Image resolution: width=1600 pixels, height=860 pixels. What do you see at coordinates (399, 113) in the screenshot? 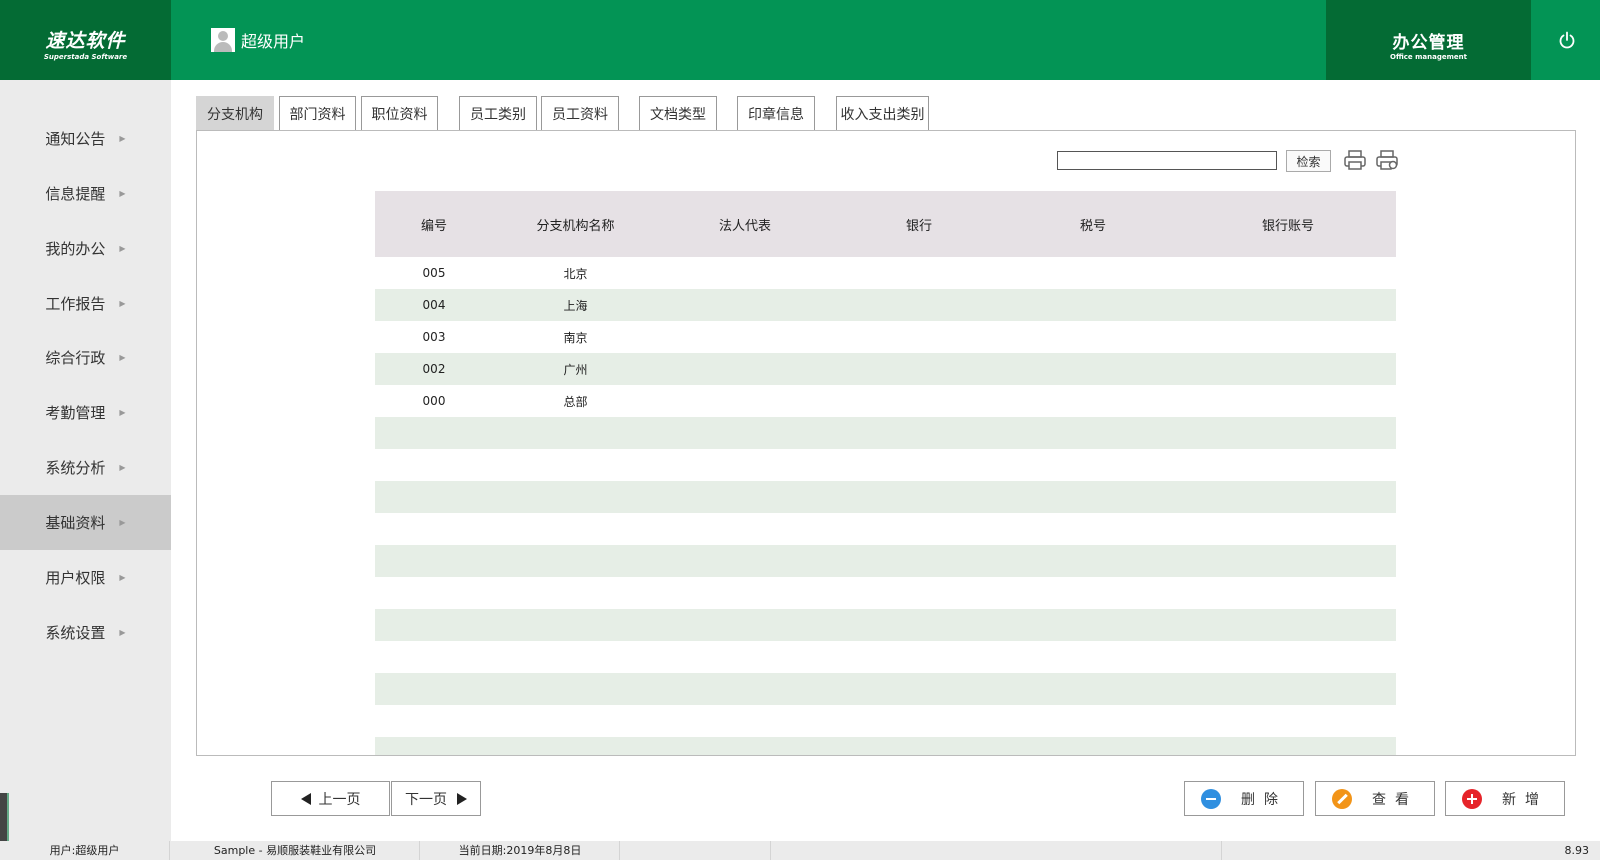
I see `tab-positions: 职位资料` at bounding box center [399, 113].